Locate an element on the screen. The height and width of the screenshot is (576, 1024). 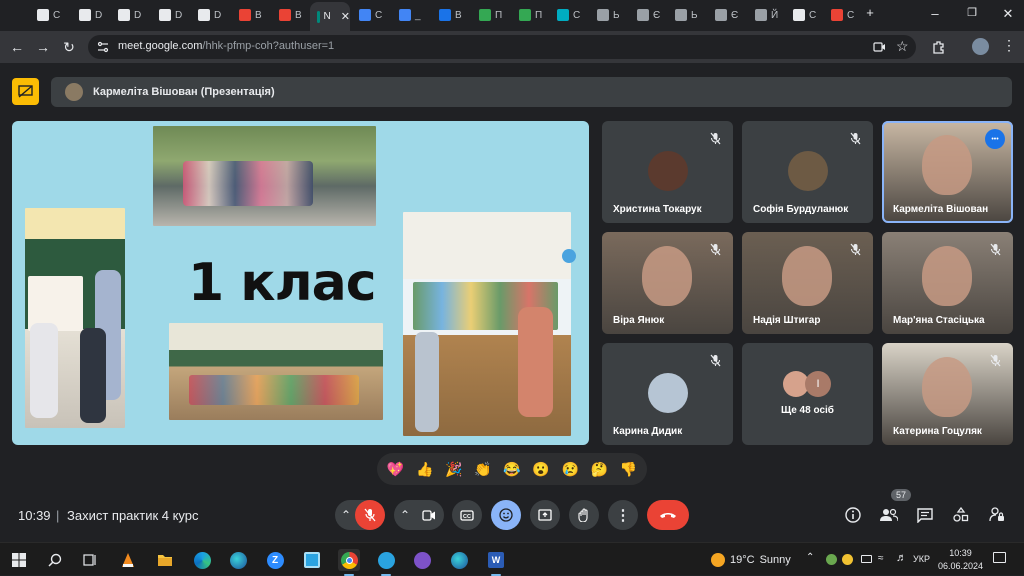
chat-icon is located at coordinates (925, 515).